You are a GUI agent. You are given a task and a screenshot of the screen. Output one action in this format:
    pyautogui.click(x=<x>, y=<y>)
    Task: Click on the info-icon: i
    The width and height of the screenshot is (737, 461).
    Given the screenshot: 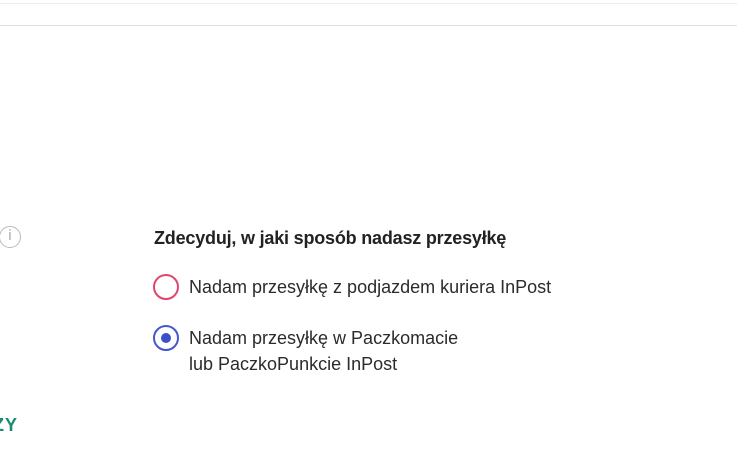 What is the action you would take?
    pyautogui.click(x=10, y=237)
    